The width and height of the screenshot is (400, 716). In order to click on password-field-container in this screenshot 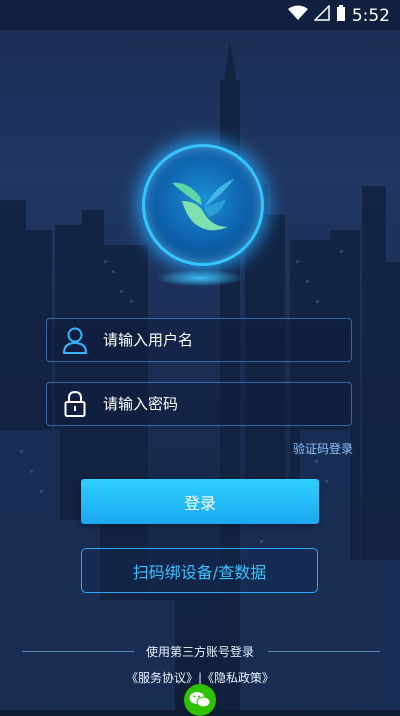, I will do `click(199, 404)`.